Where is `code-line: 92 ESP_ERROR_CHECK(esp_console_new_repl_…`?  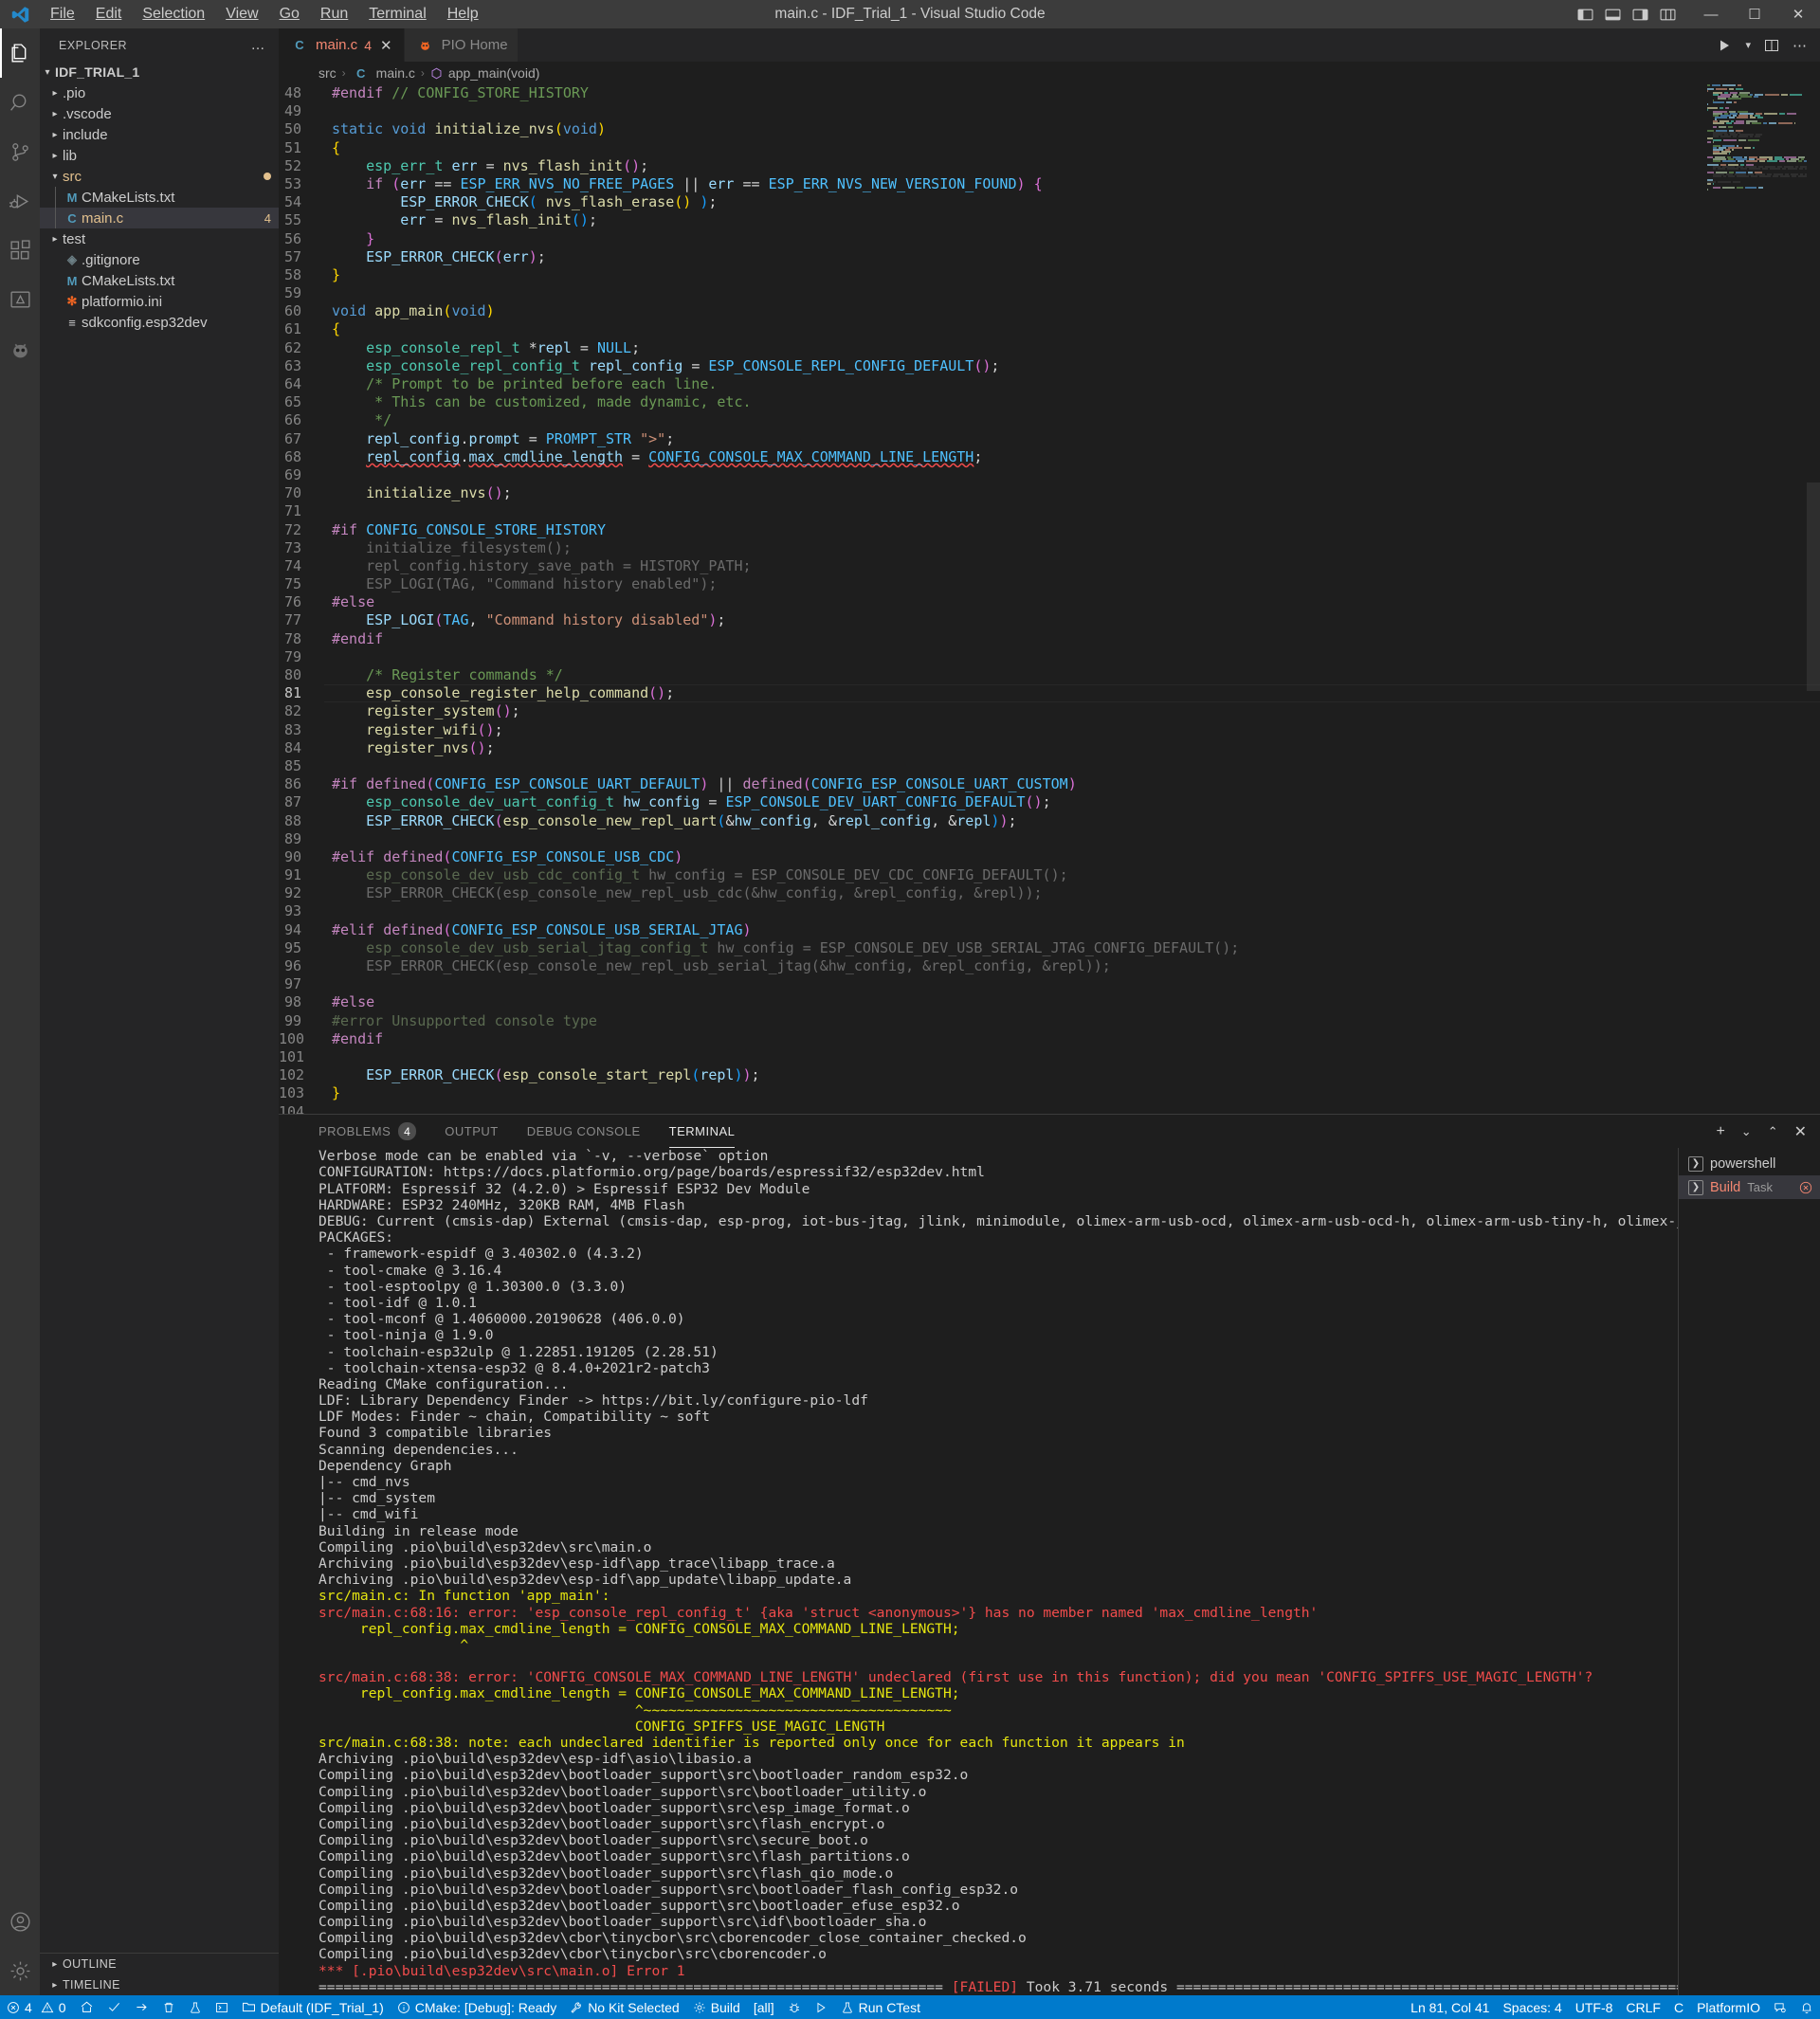
code-line: 92 ESP_ERROR_CHECK(esp_console_new_repl_… is located at coordinates (1049, 893).